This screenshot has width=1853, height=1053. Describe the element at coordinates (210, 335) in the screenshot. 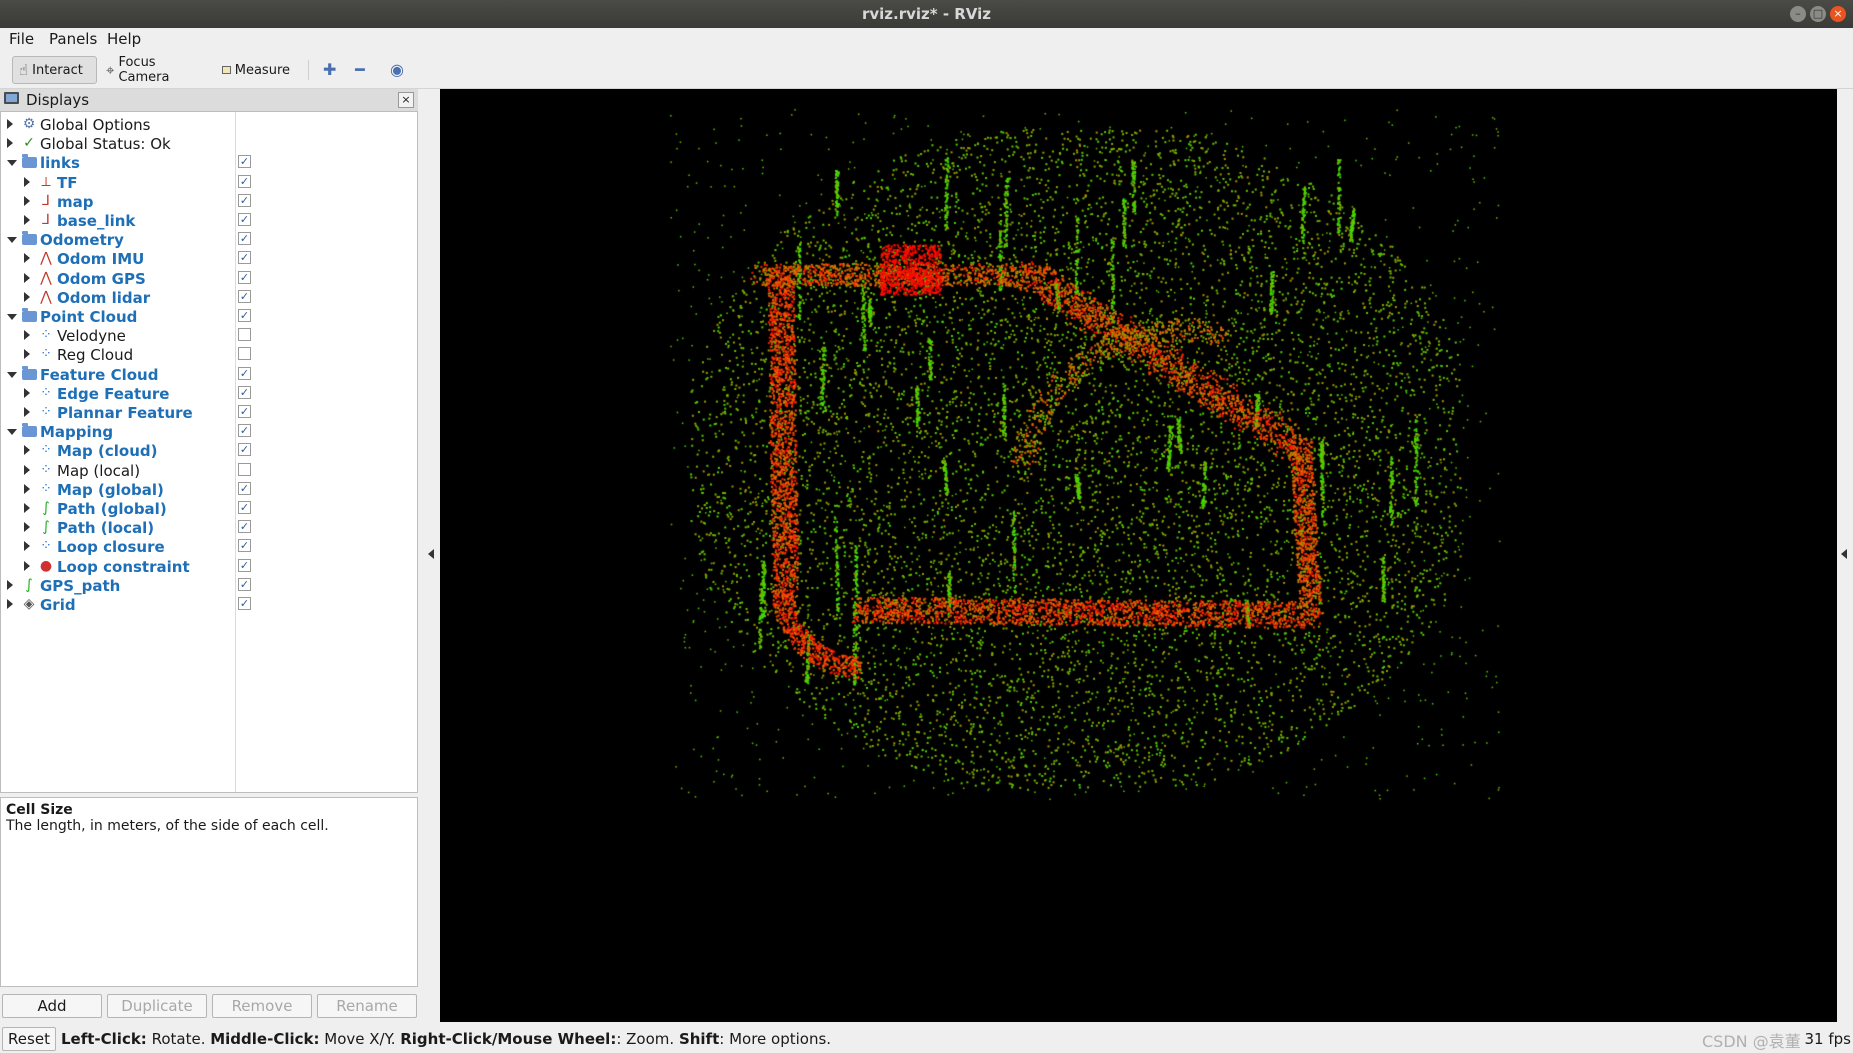

I see `display-row: ⁘ Velodyne` at that location.